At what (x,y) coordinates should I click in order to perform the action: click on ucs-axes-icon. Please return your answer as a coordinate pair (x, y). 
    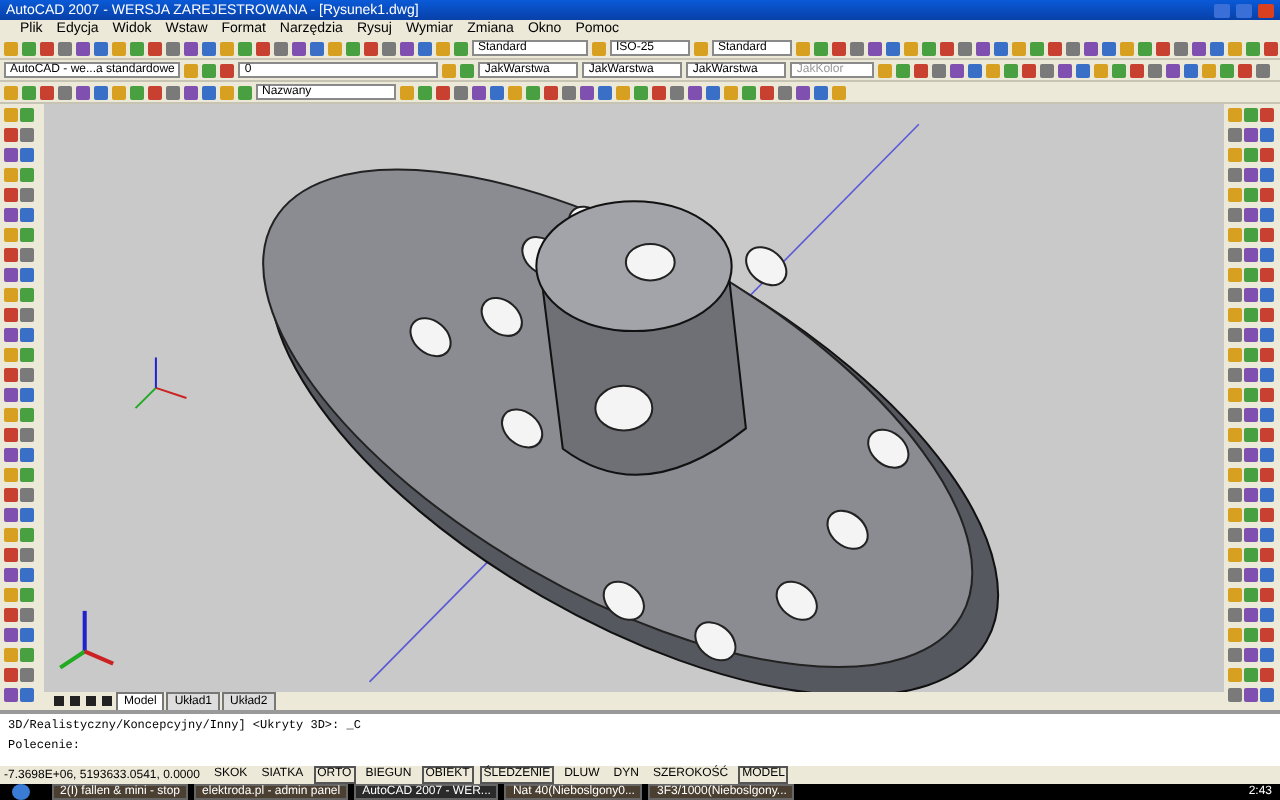
    Looking at the image, I should click on (86, 640).